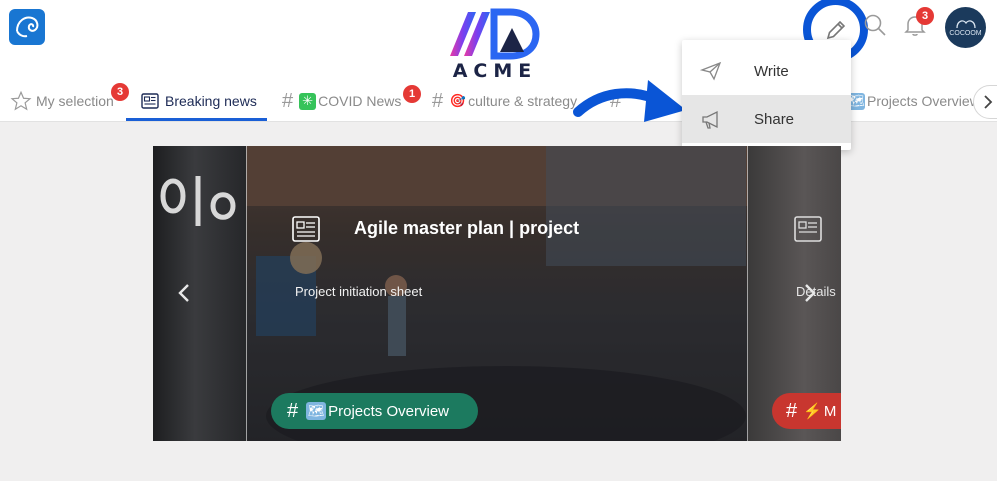  Describe the element at coordinates (495, 71) in the screenshot. I see `brand-name: ACME` at that location.